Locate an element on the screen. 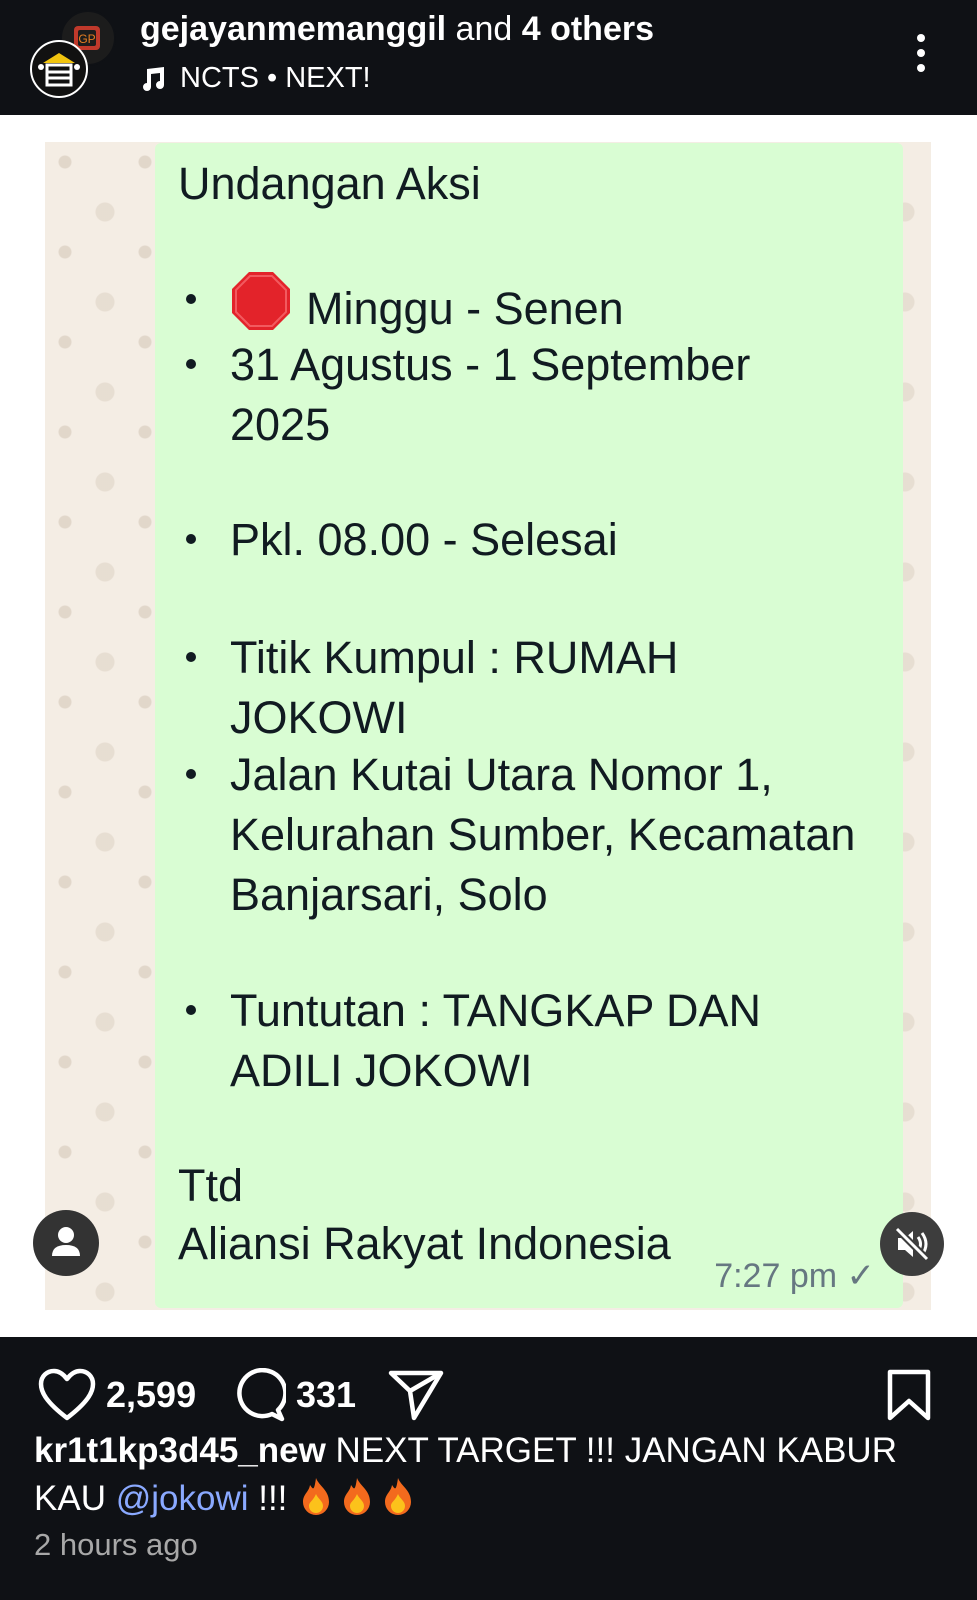  music-info: NCTS • NEXT! is located at coordinates (255, 78).